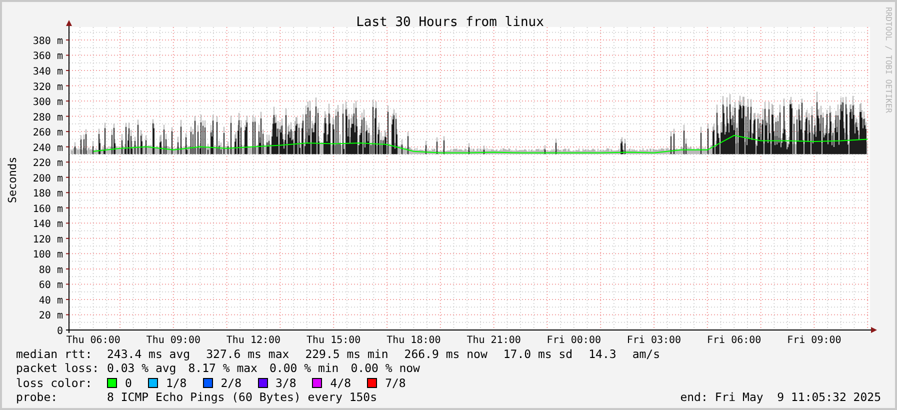 This screenshot has width=897, height=410. What do you see at coordinates (47, 118) in the screenshot?
I see `y-tick-label: 280 m` at bounding box center [47, 118].